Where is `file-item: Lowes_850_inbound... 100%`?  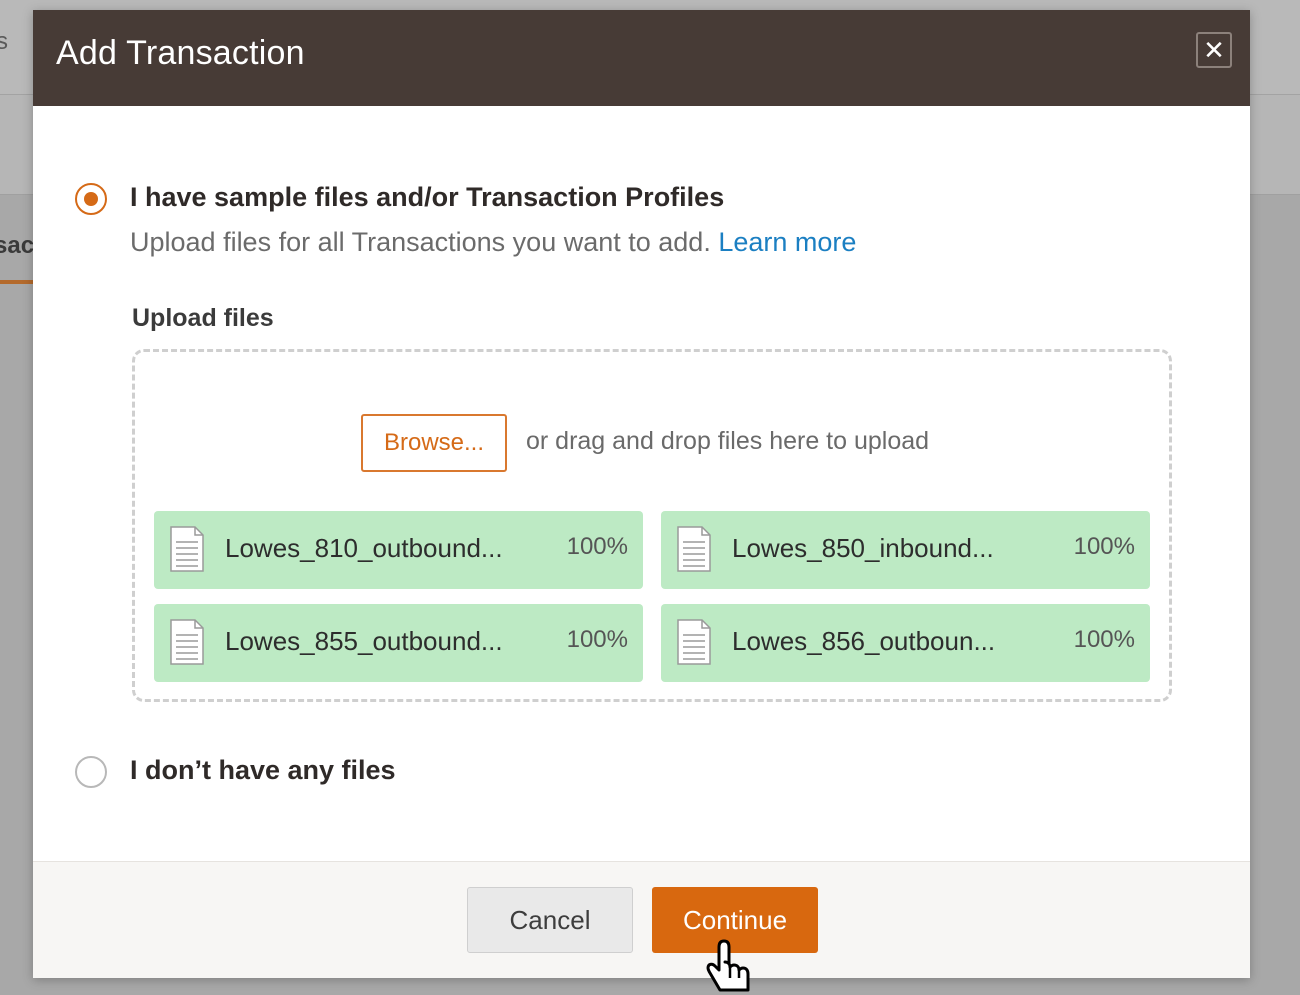
file-item: Lowes_850_inbound... 100% is located at coordinates (905, 550).